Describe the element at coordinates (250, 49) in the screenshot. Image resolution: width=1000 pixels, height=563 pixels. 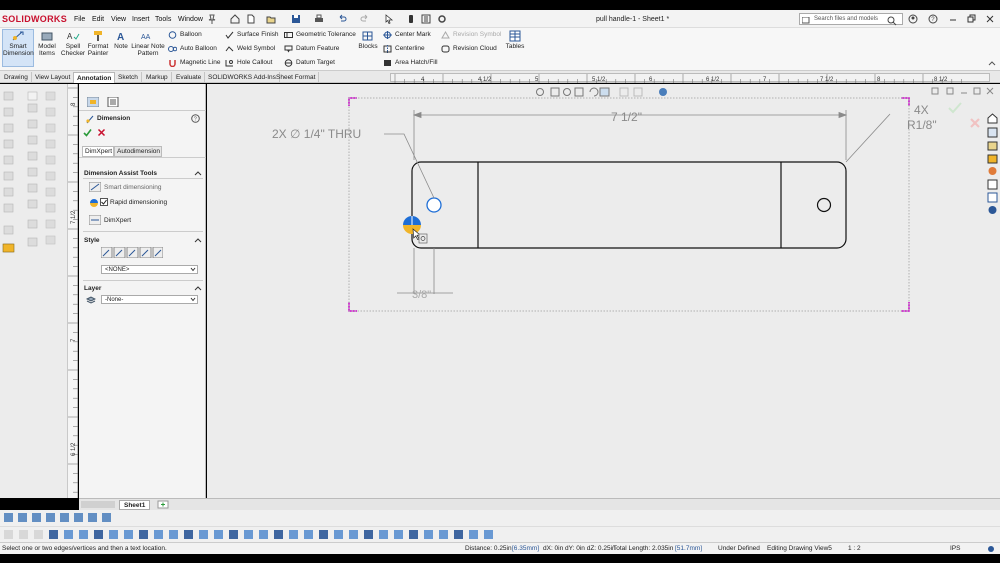
I see `weld-symbol-button: Weld Symbol` at that location.